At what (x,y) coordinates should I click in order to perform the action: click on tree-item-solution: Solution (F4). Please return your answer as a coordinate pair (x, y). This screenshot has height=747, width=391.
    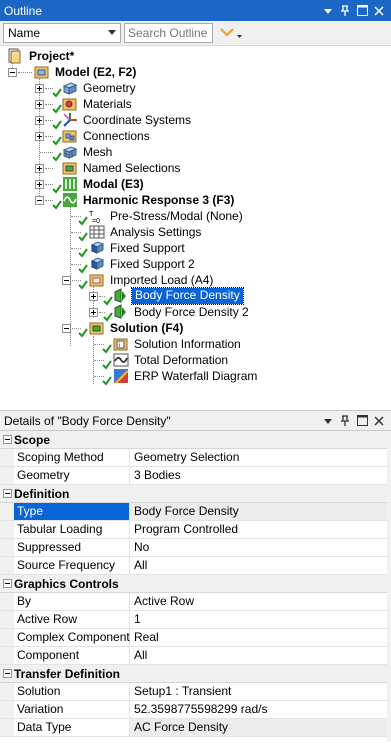
    Looking at the image, I should click on (137, 328).